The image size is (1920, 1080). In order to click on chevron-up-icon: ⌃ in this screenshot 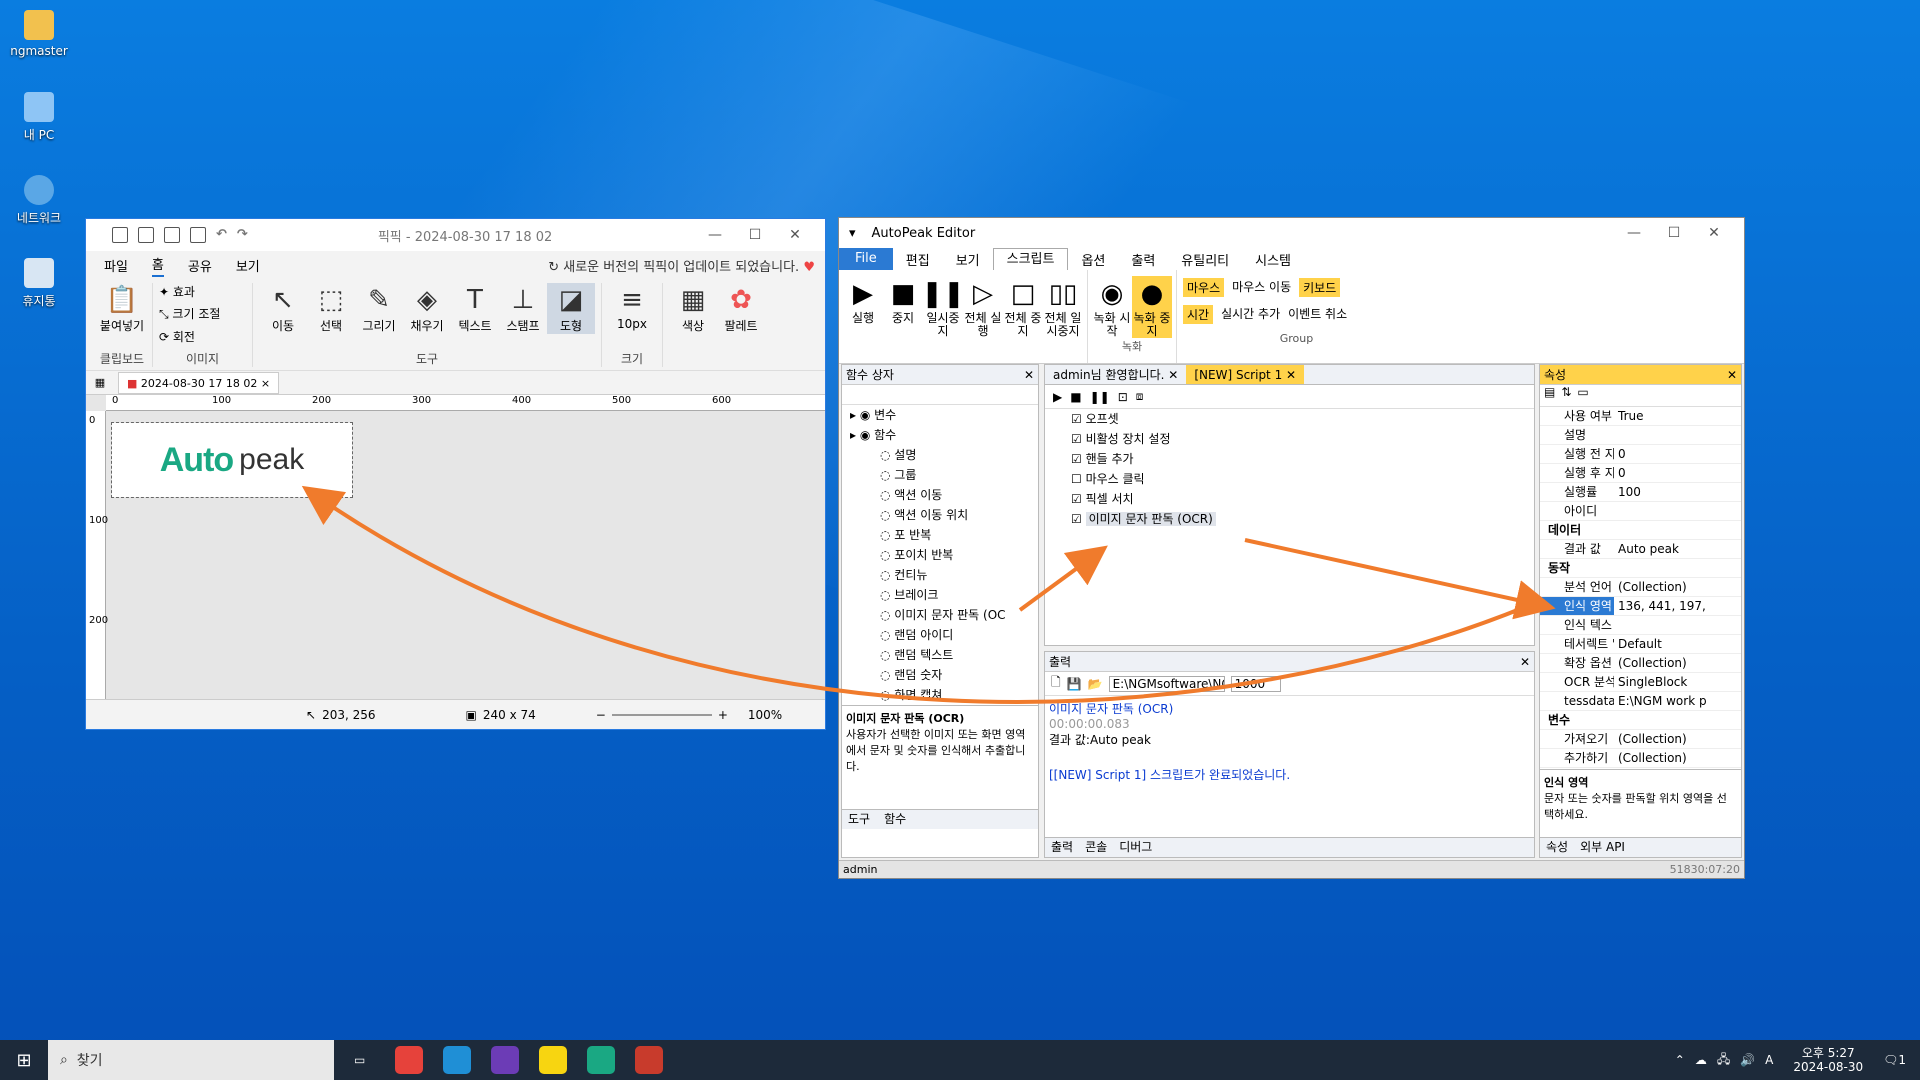, I will do `click(1680, 1060)`.